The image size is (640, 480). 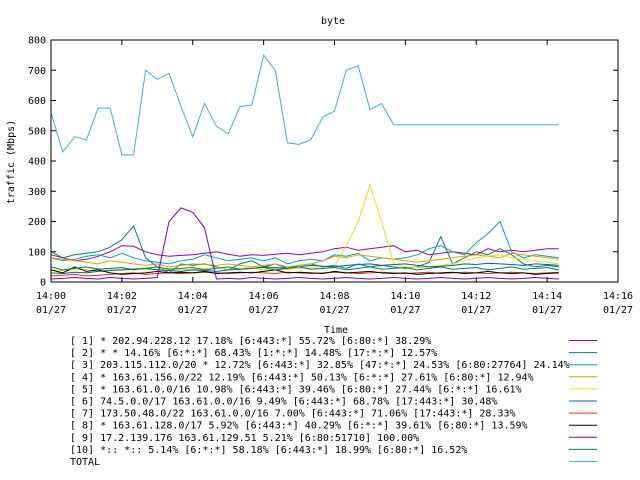 What do you see at coordinates (51, 296) in the screenshot?
I see `x-tick-label-time: 14:00` at bounding box center [51, 296].